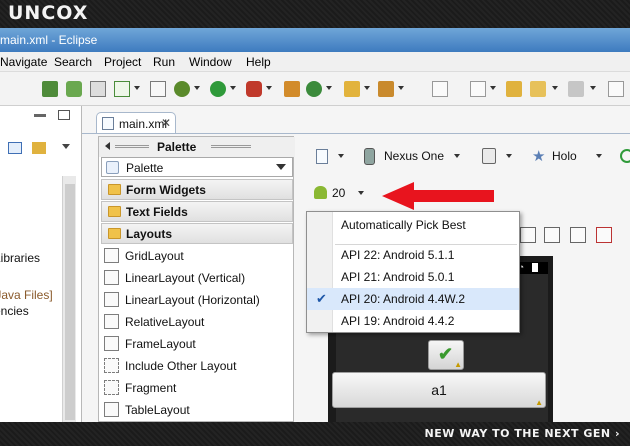 The width and height of the screenshot is (630, 446). What do you see at coordinates (386, 89) in the screenshot?
I see `pencil-icon` at bounding box center [386, 89].